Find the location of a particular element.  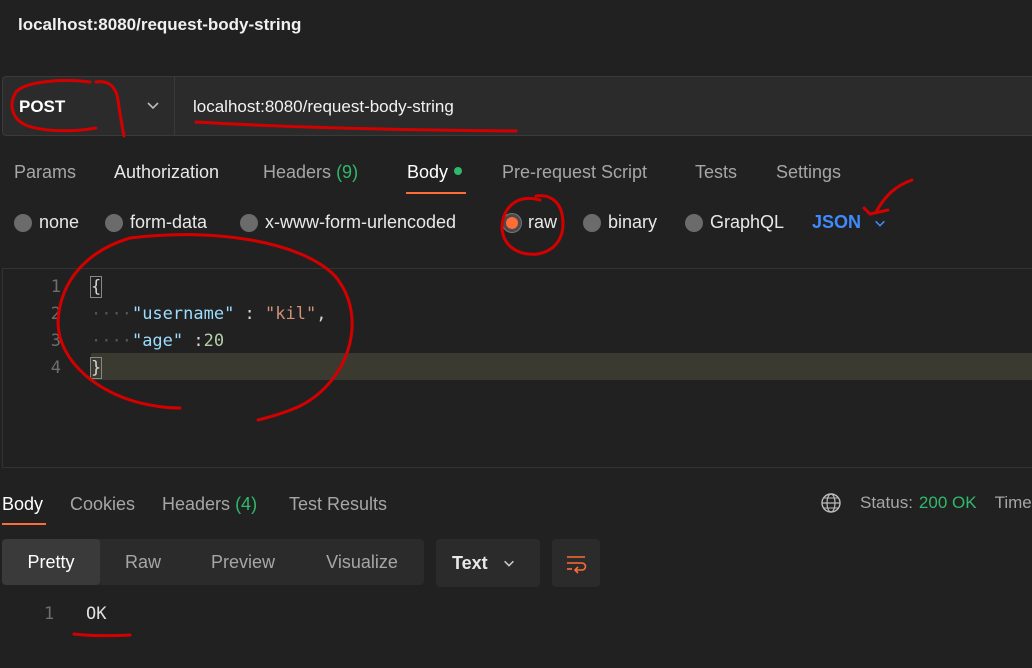

tab-body: Body is located at coordinates (435, 172).